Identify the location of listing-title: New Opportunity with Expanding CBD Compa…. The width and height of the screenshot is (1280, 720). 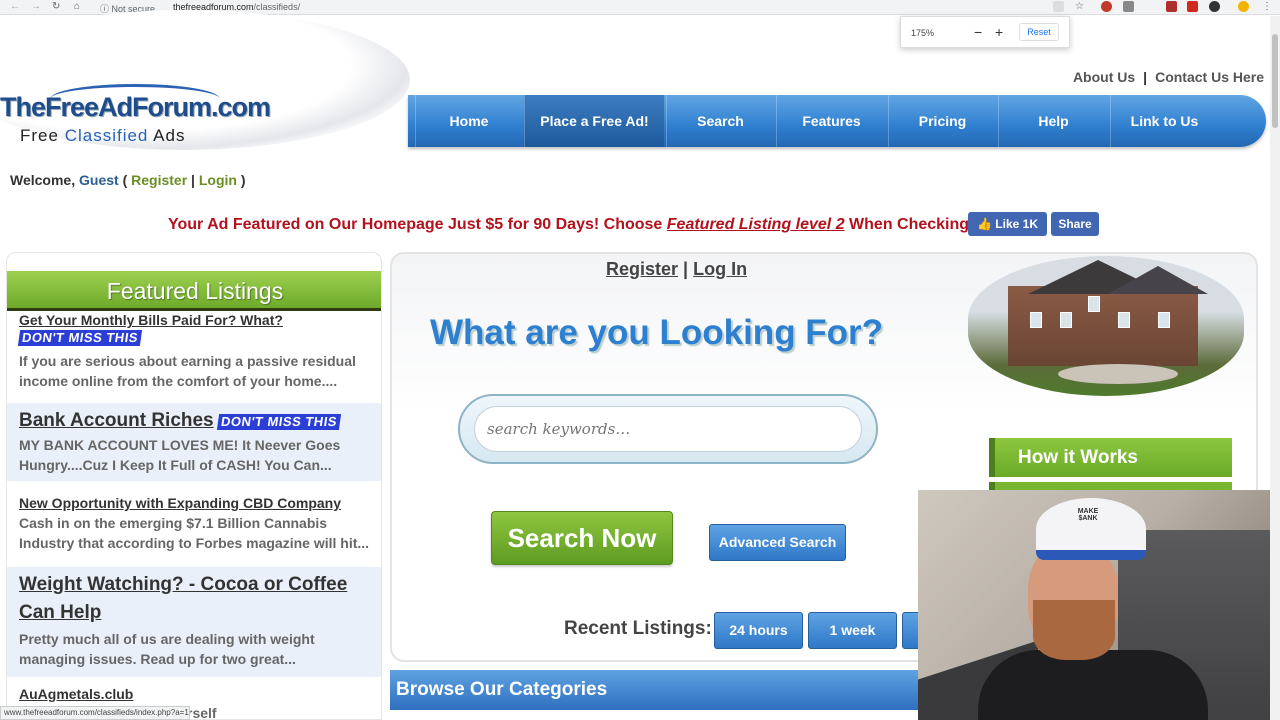
(195, 503).